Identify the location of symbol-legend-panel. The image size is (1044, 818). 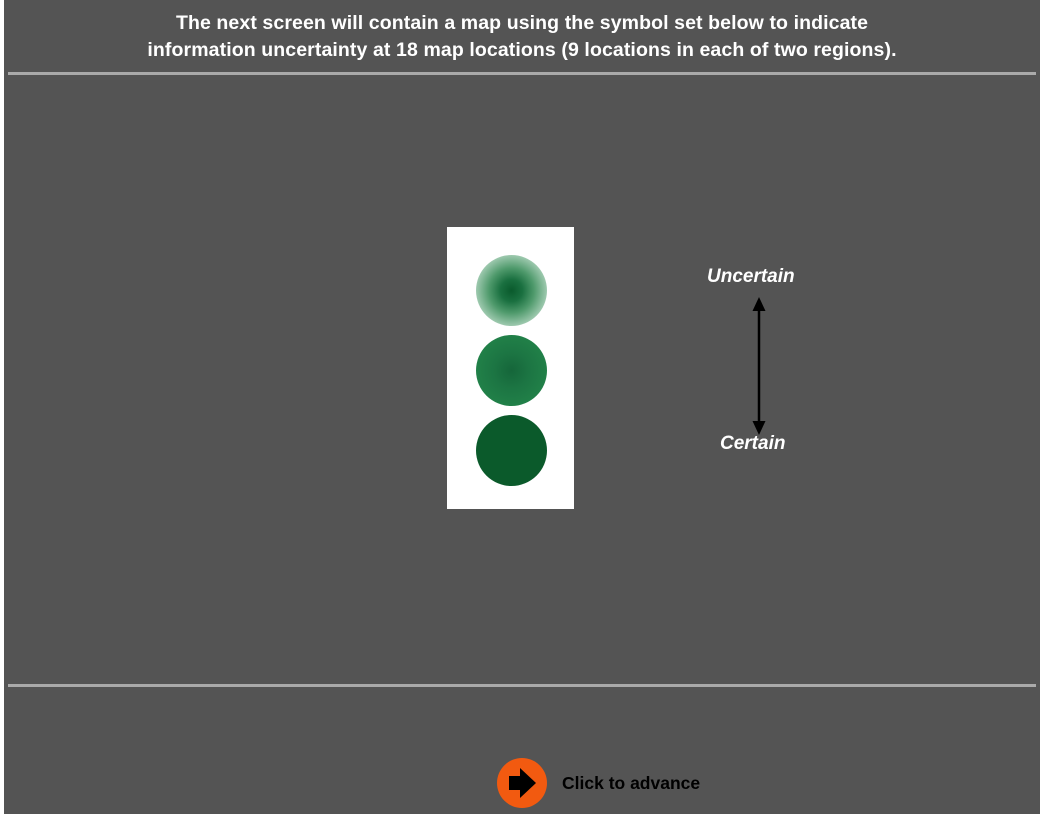
(510, 368).